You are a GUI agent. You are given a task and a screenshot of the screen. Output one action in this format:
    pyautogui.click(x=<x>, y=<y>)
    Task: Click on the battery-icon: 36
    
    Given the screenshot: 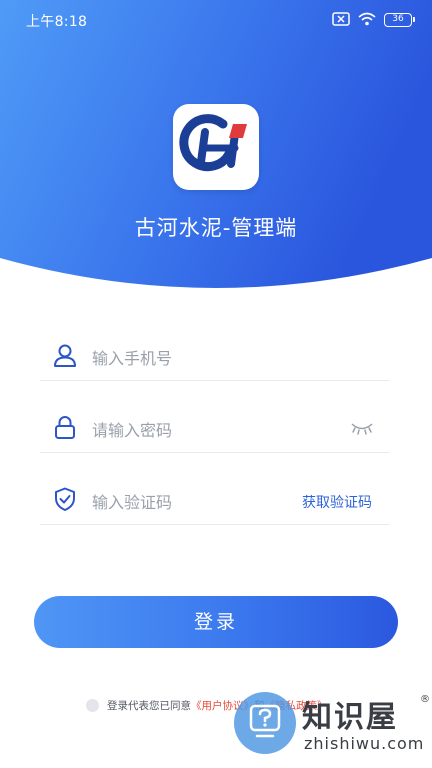 What is the action you would take?
    pyautogui.click(x=399, y=20)
    